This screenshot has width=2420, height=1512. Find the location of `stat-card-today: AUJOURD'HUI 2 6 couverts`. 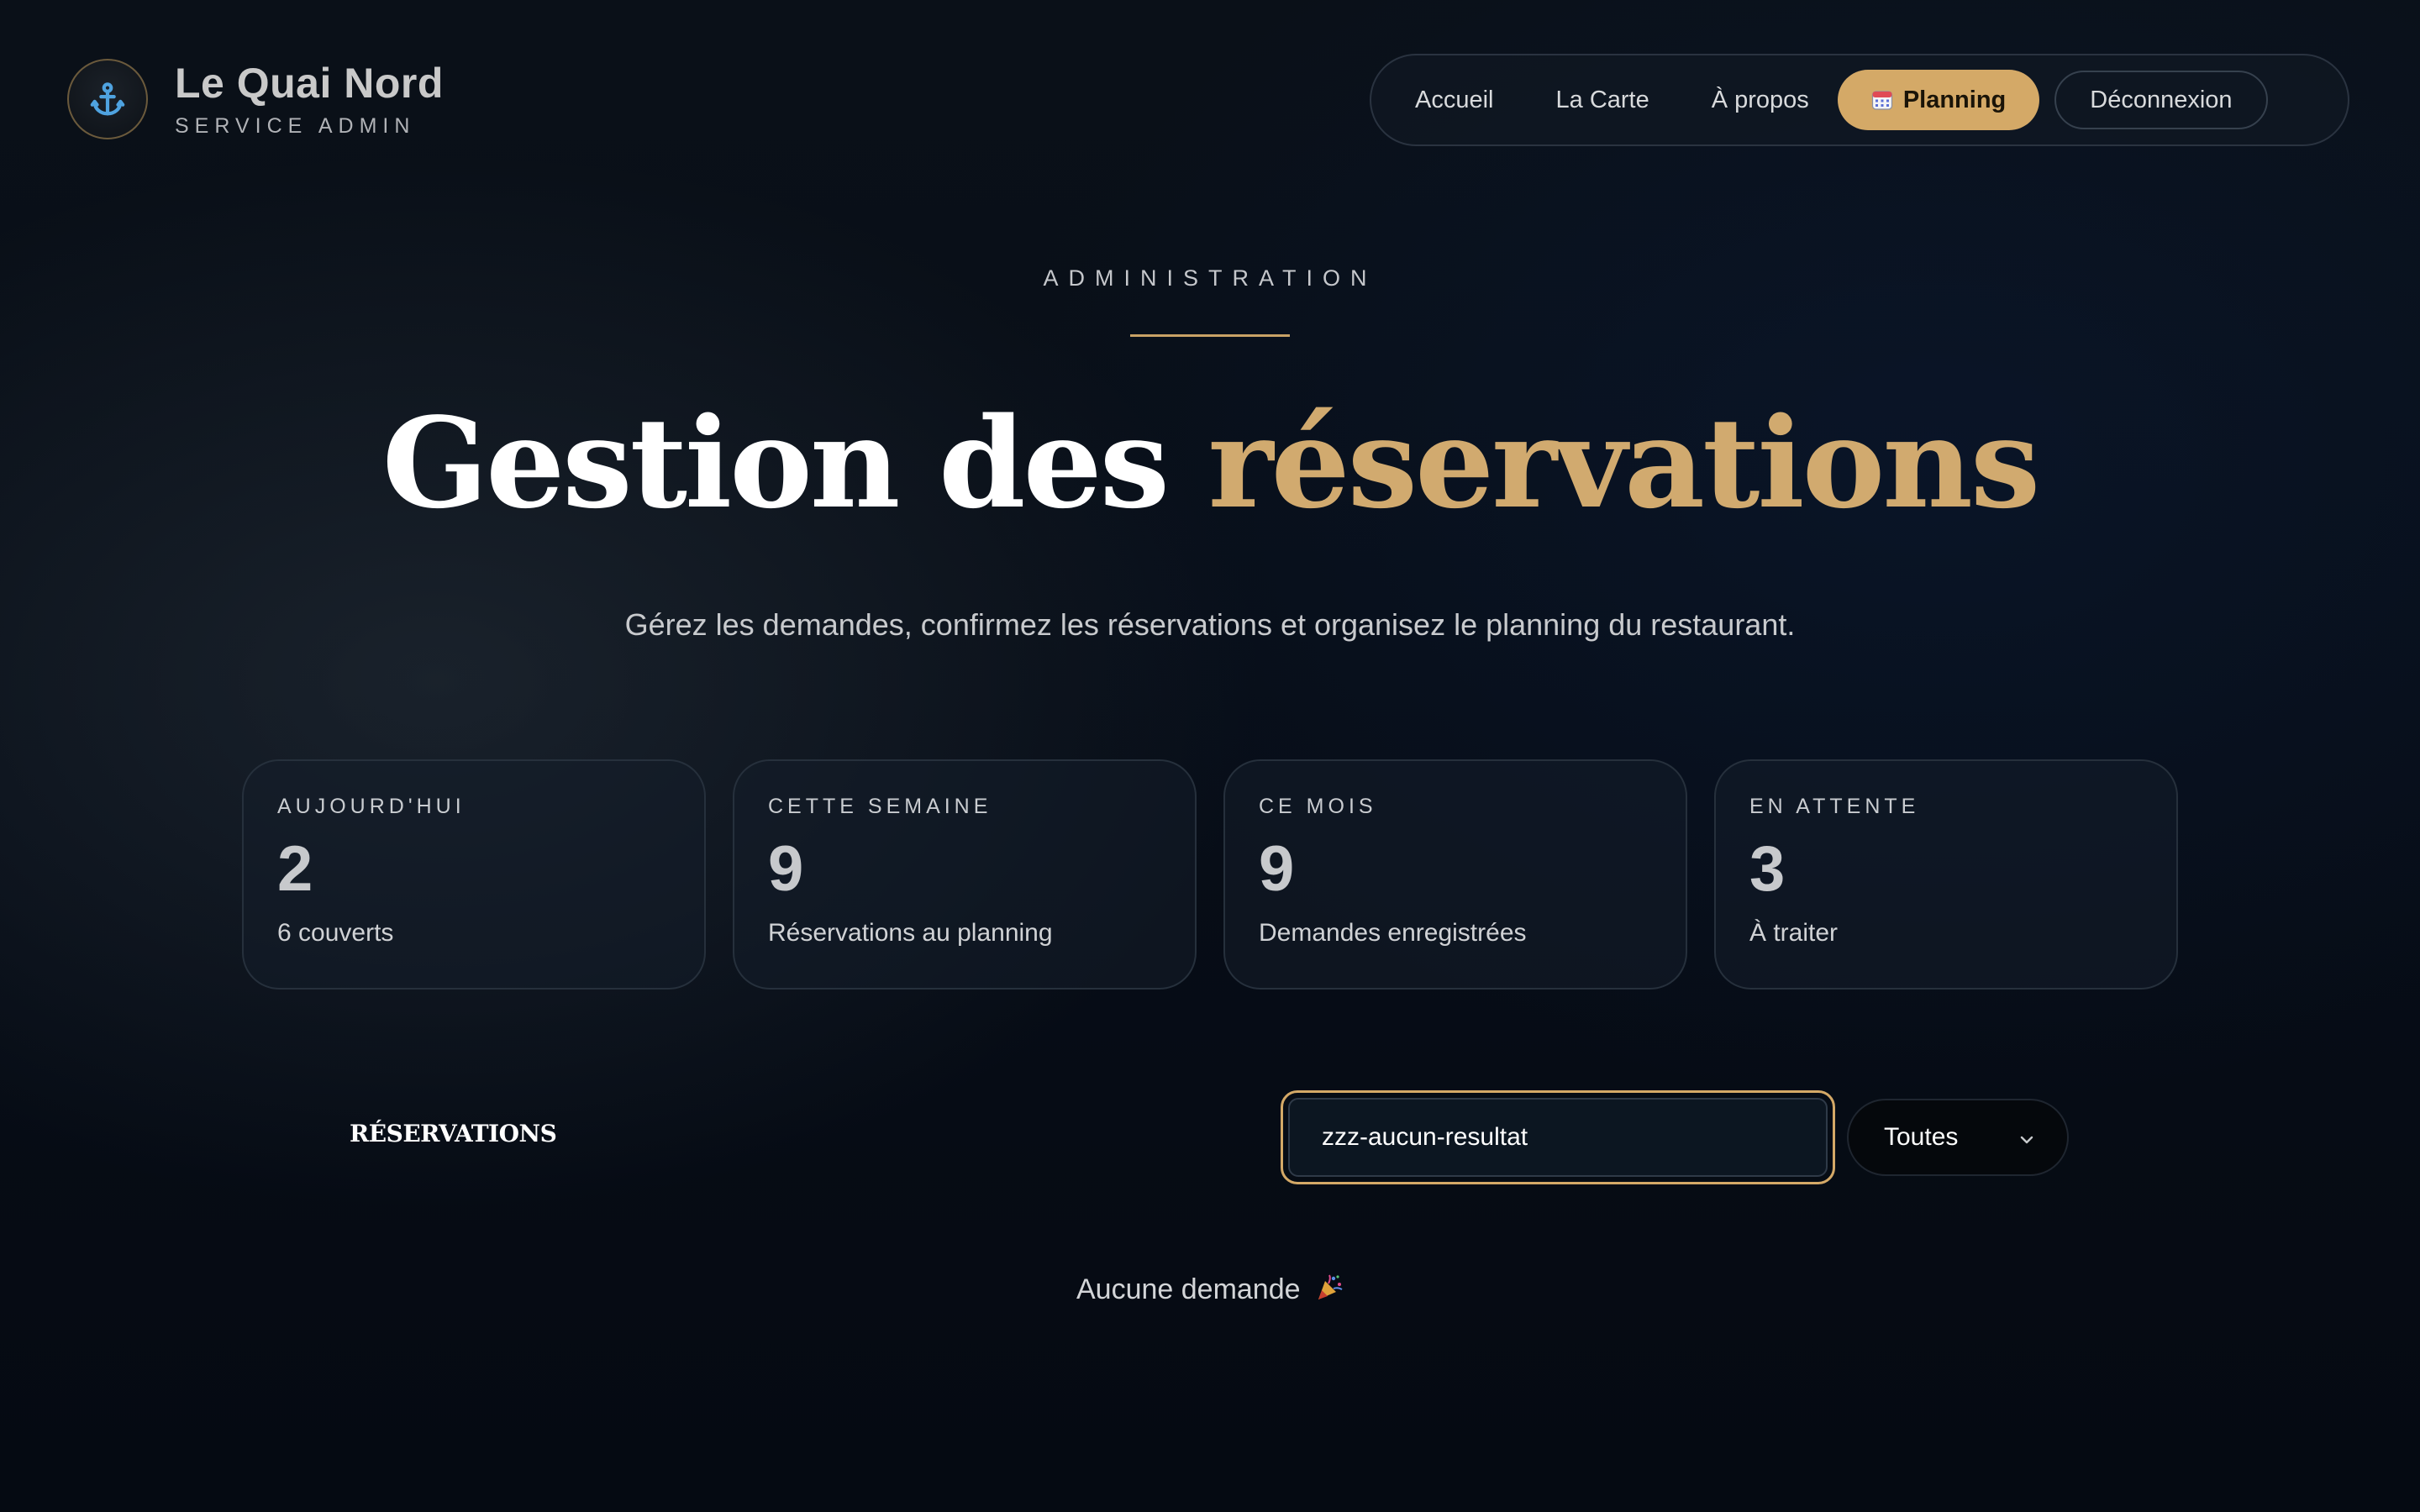

stat-card-today: AUJOURD'HUI 2 6 couverts is located at coordinates (474, 874).